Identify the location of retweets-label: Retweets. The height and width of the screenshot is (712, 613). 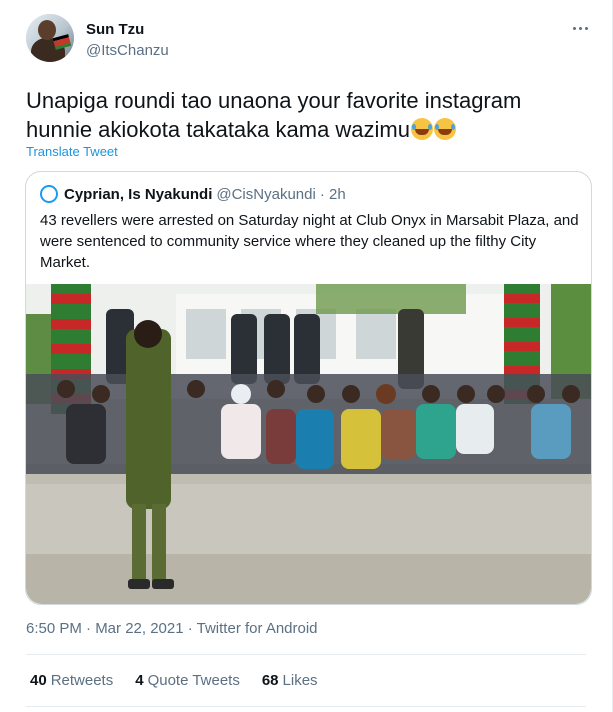
(82, 680).